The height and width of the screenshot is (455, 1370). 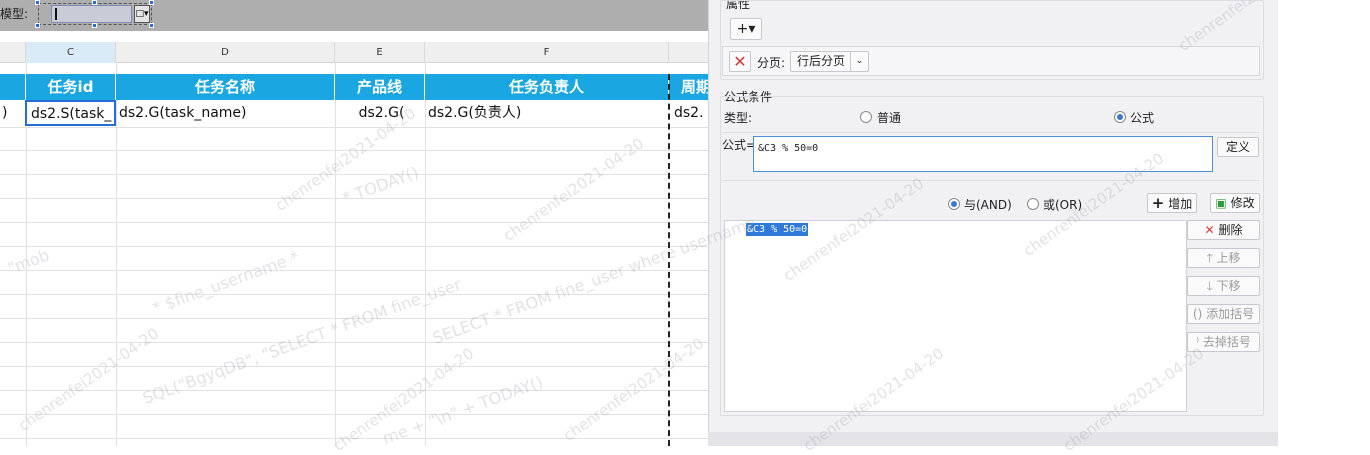 What do you see at coordinates (688, 52) in the screenshot?
I see `column-header-g` at bounding box center [688, 52].